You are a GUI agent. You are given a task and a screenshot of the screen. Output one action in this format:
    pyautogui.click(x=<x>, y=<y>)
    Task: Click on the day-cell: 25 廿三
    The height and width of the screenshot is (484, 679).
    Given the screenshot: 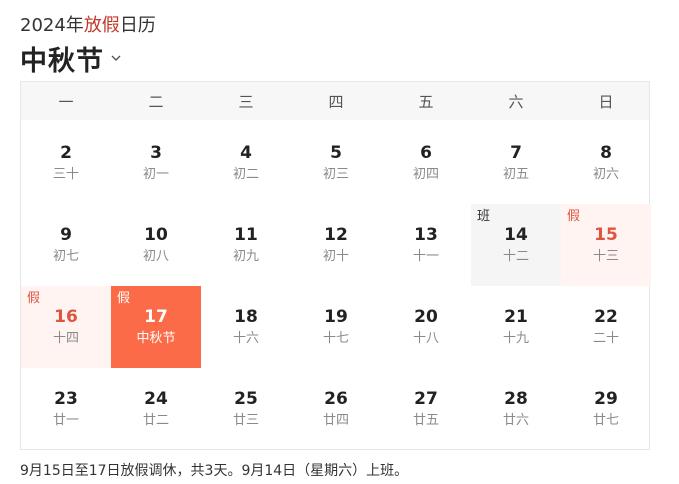 What is the action you would take?
    pyautogui.click(x=246, y=409)
    